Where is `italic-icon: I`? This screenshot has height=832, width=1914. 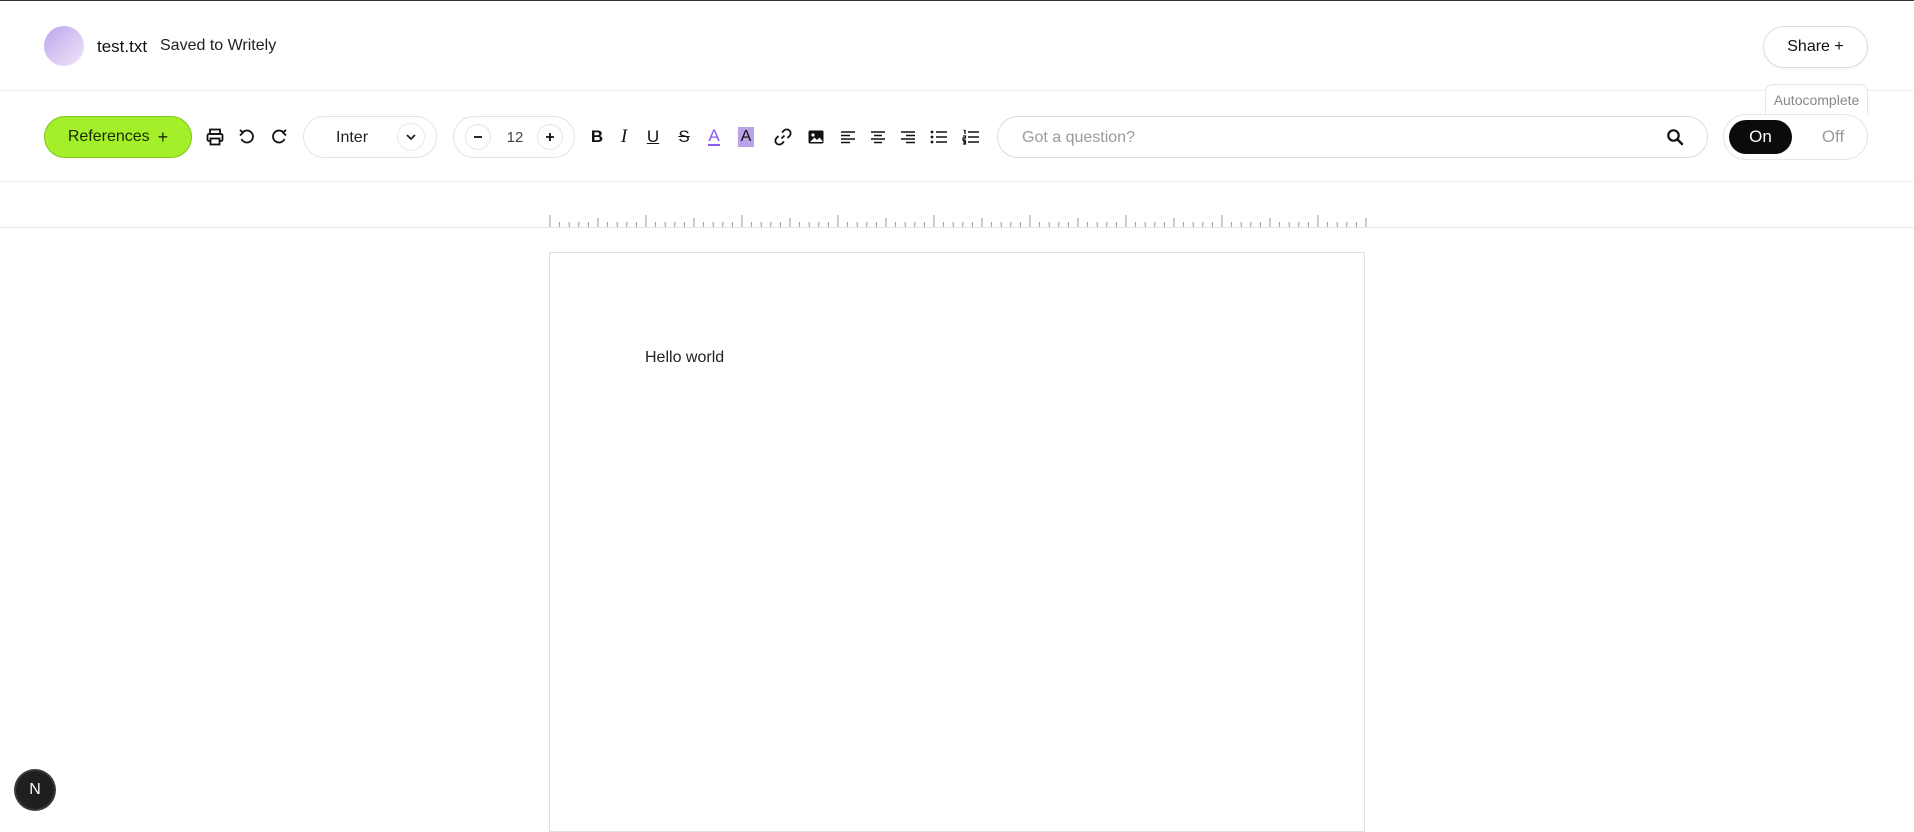 italic-icon: I is located at coordinates (624, 137).